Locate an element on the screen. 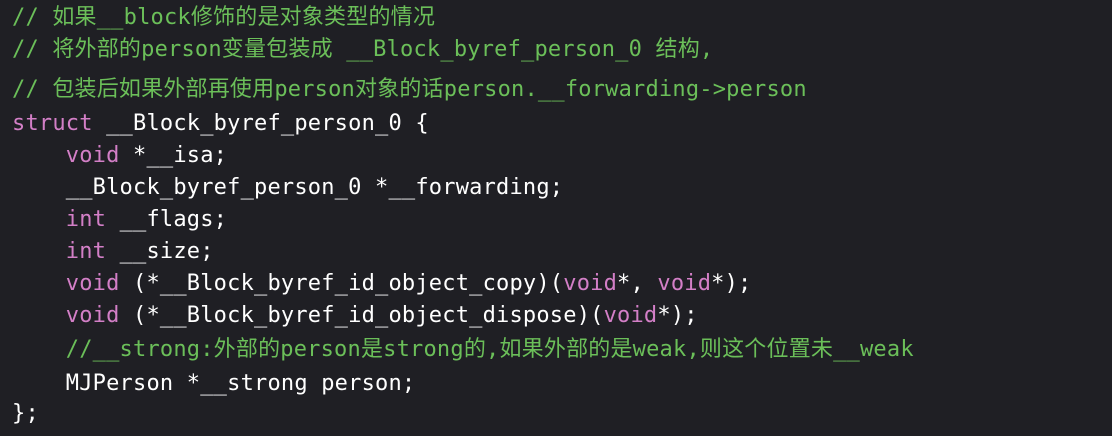 Image resolution: width=1112 pixels, height=436 pixels. code-line: struct __Block_byref_person_0 { is located at coordinates (220, 124).